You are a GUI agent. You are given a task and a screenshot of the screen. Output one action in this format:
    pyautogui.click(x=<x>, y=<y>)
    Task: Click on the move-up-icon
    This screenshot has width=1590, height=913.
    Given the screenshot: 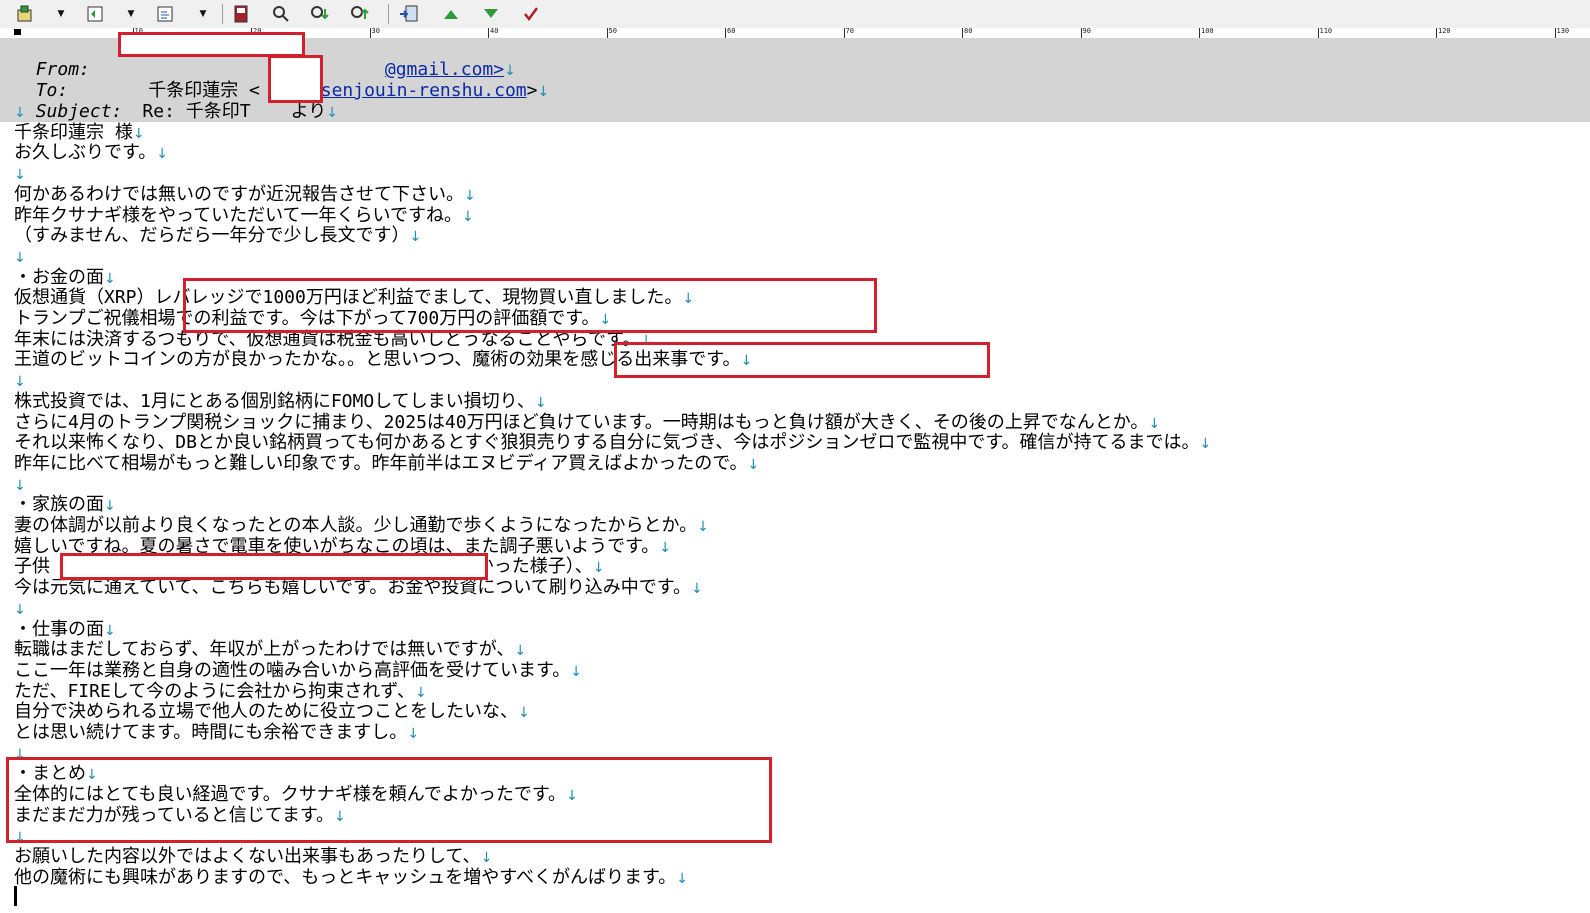 What is the action you would take?
    pyautogui.click(x=451, y=14)
    